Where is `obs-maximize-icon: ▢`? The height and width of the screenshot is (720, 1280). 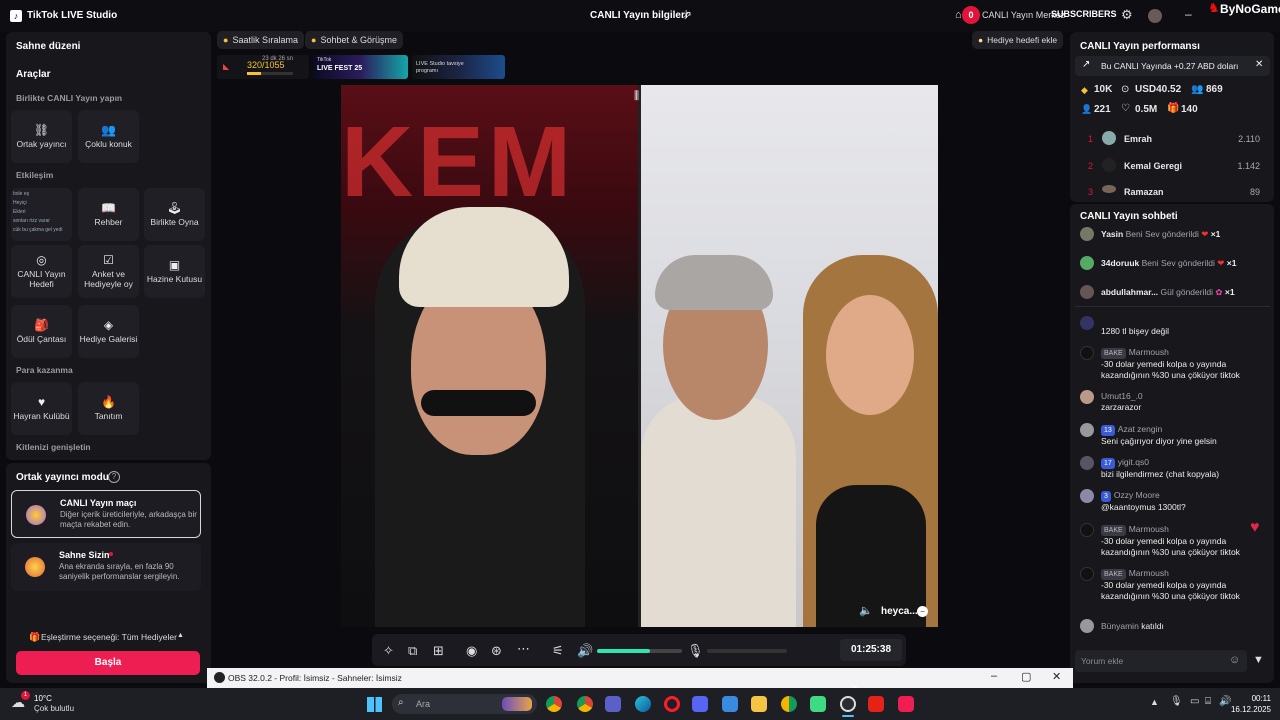 obs-maximize-icon: ▢ is located at coordinates (1026, 676).